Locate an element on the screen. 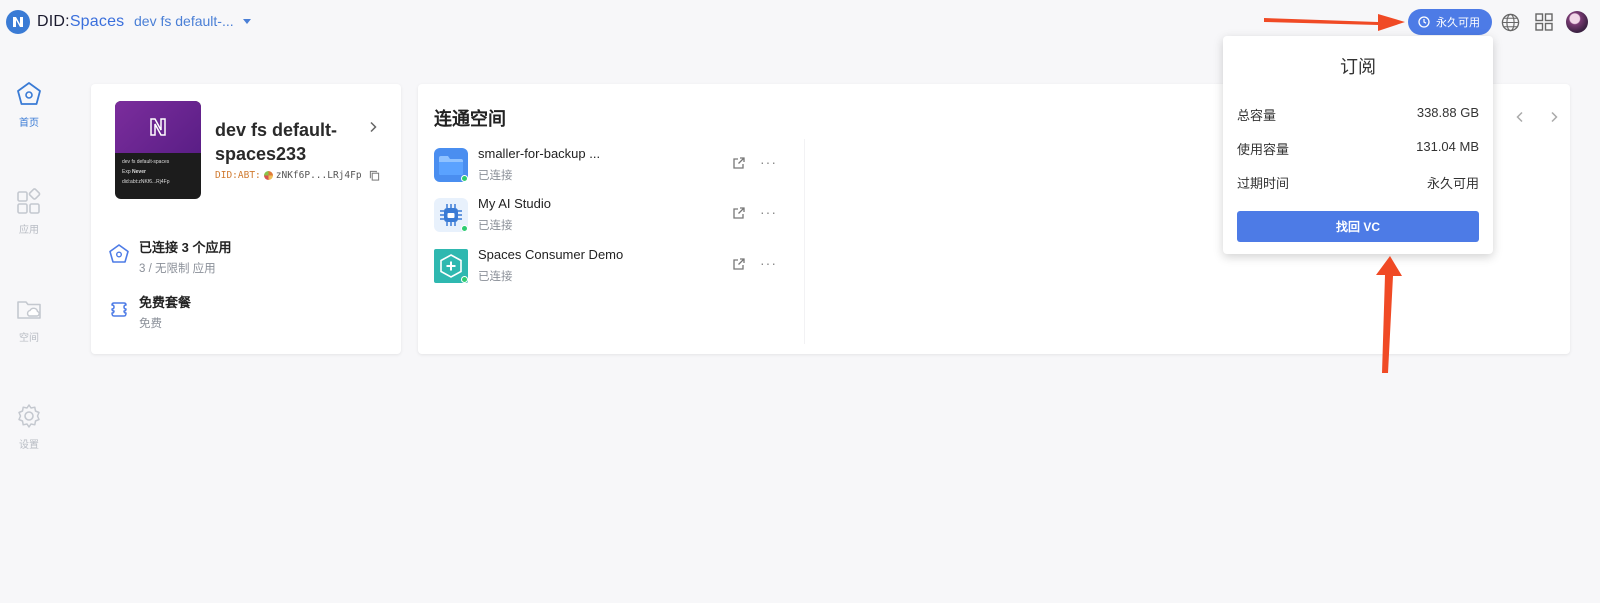  divider is located at coordinates (804, 241).